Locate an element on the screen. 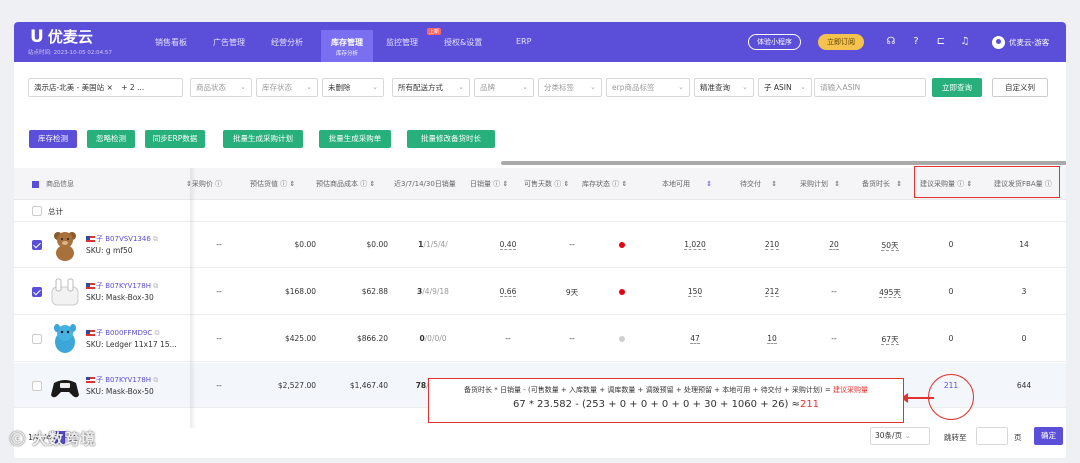  user-name: 优麦云-游客 is located at coordinates (1029, 42).